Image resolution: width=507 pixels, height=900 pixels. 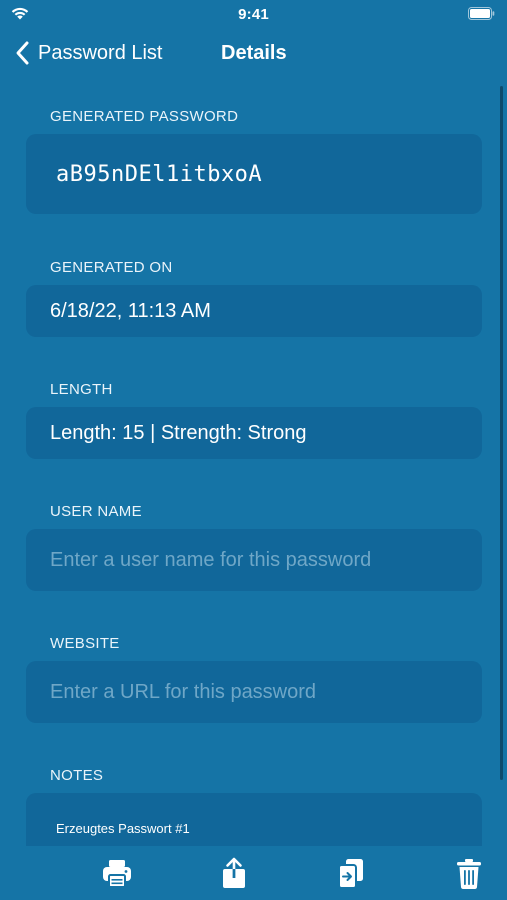 I want to click on length-value: Length: 15 | Strength: Strong, so click(x=178, y=432).